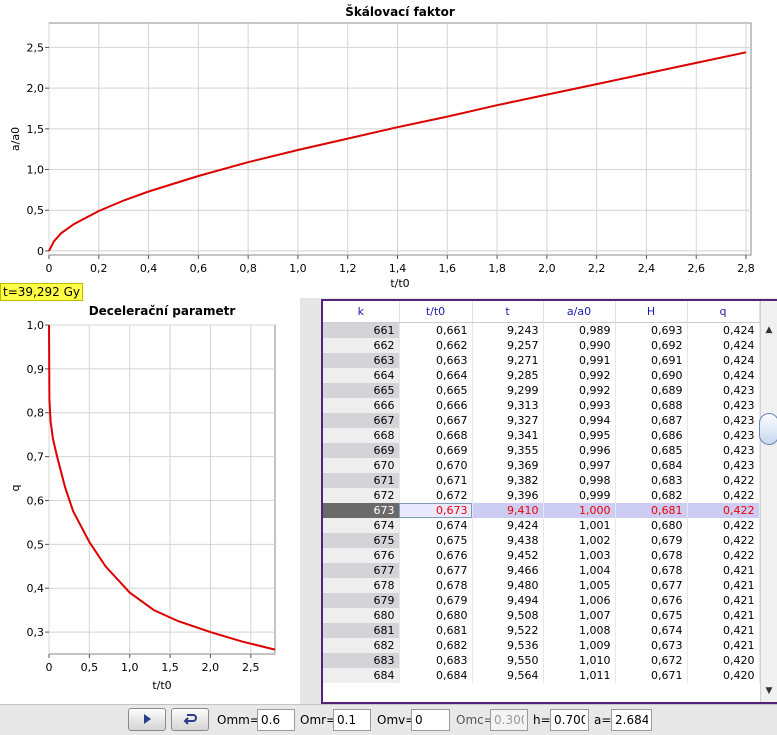 This screenshot has height=735, width=777. I want to click on cell-a-a0: 1,002, so click(579, 540).